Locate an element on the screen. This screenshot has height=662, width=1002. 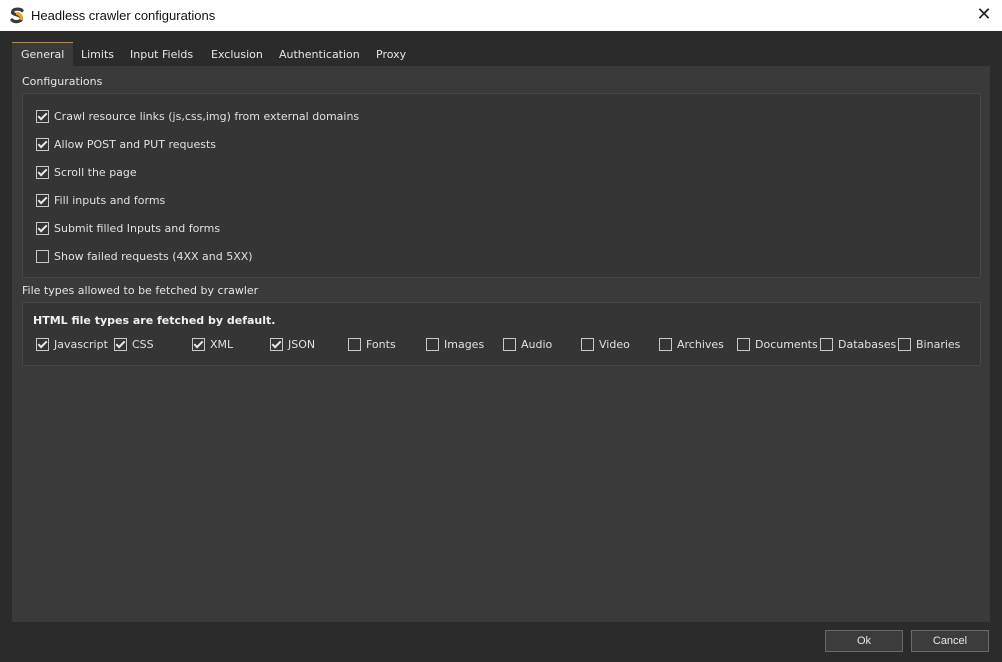
filetype-xml: XML is located at coordinates (212, 344).